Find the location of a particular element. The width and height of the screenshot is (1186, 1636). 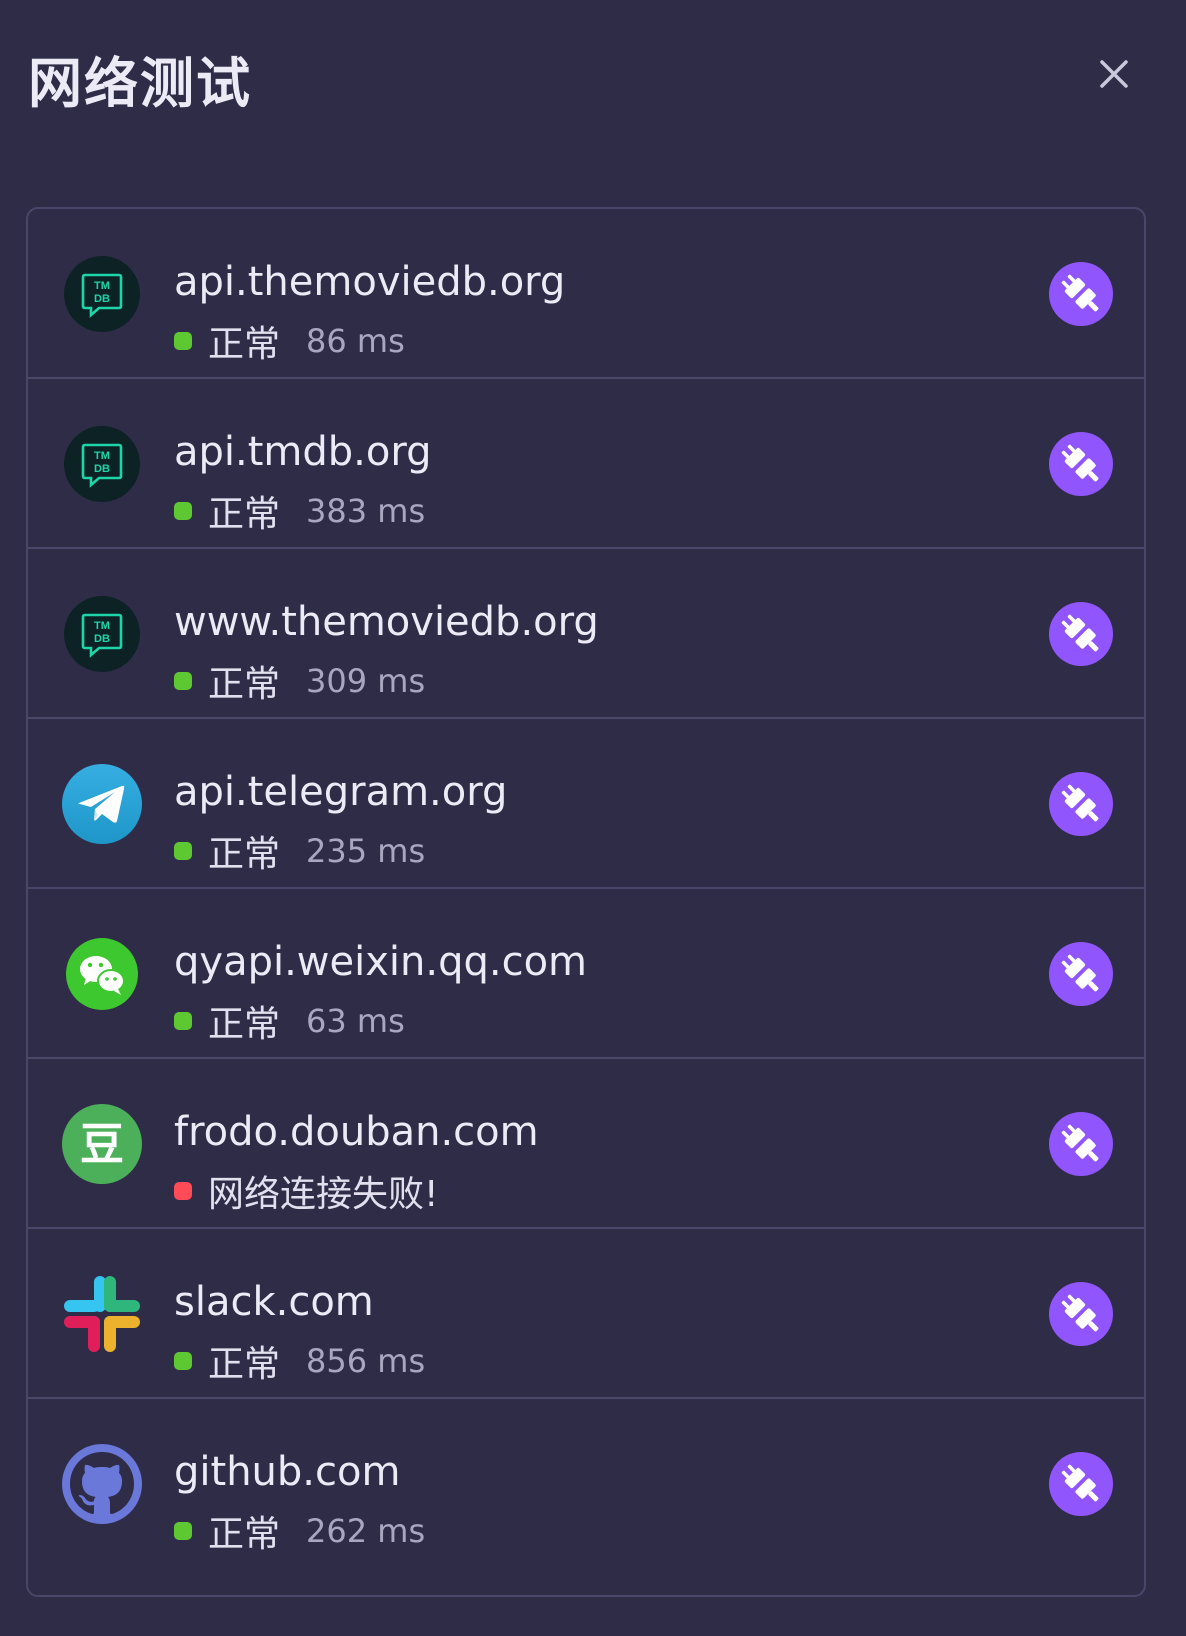

wechat-logo-icon is located at coordinates (102, 974).